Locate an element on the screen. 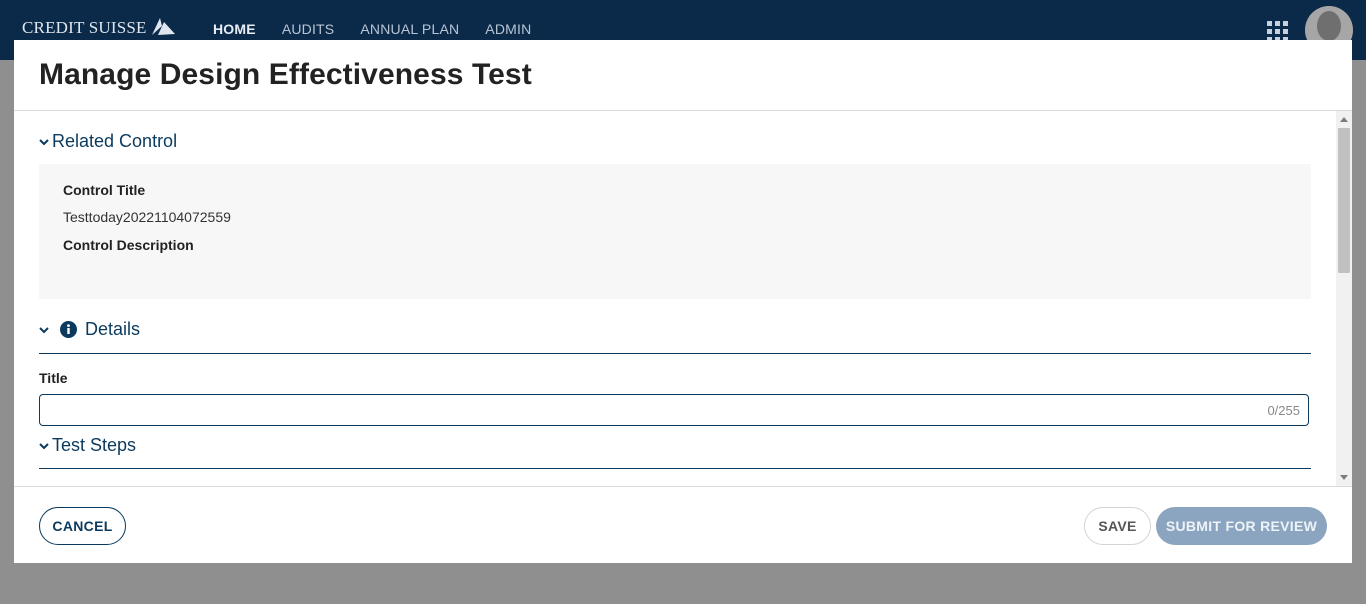  control-title-label: Control Title is located at coordinates (104, 190).